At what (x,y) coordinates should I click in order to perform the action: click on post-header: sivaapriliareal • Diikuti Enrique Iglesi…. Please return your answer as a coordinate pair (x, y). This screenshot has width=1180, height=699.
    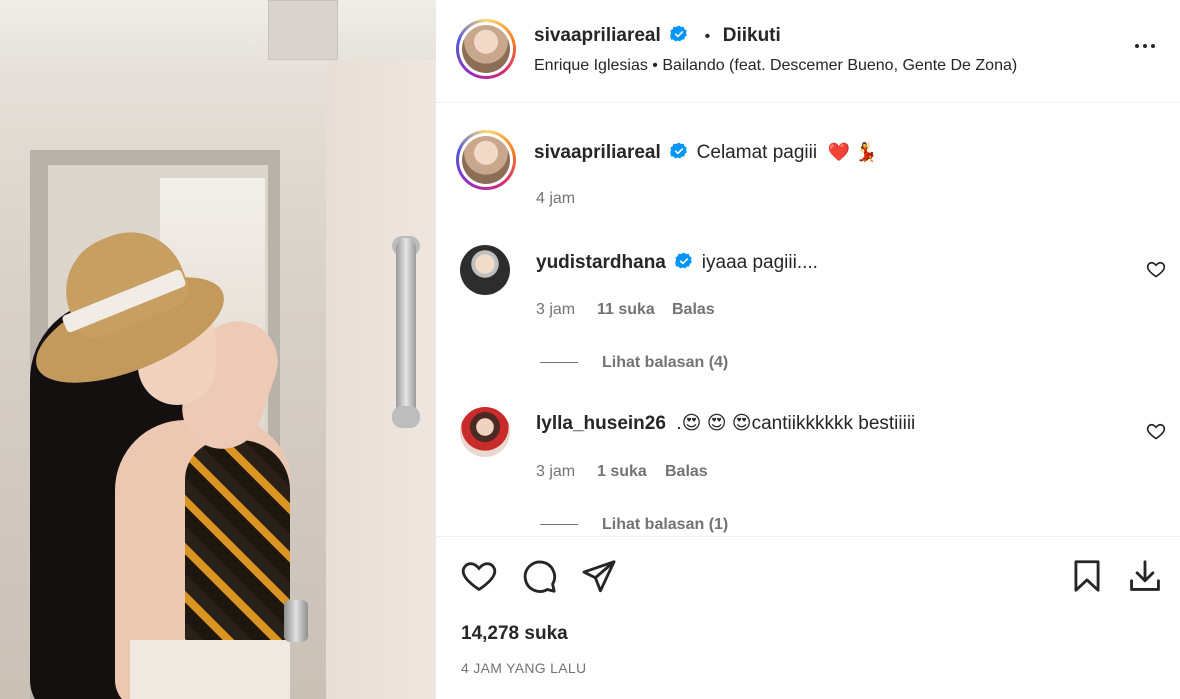
    Looking at the image, I should click on (808, 51).